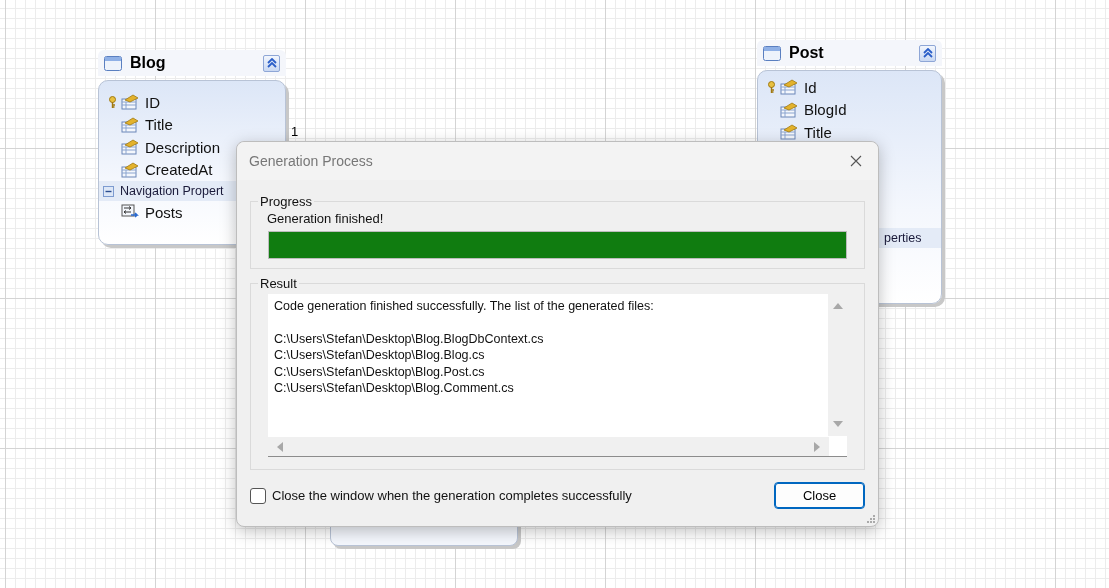 The image size is (1109, 588). Describe the element at coordinates (810, 87) in the screenshot. I see `property-name: Id` at that location.